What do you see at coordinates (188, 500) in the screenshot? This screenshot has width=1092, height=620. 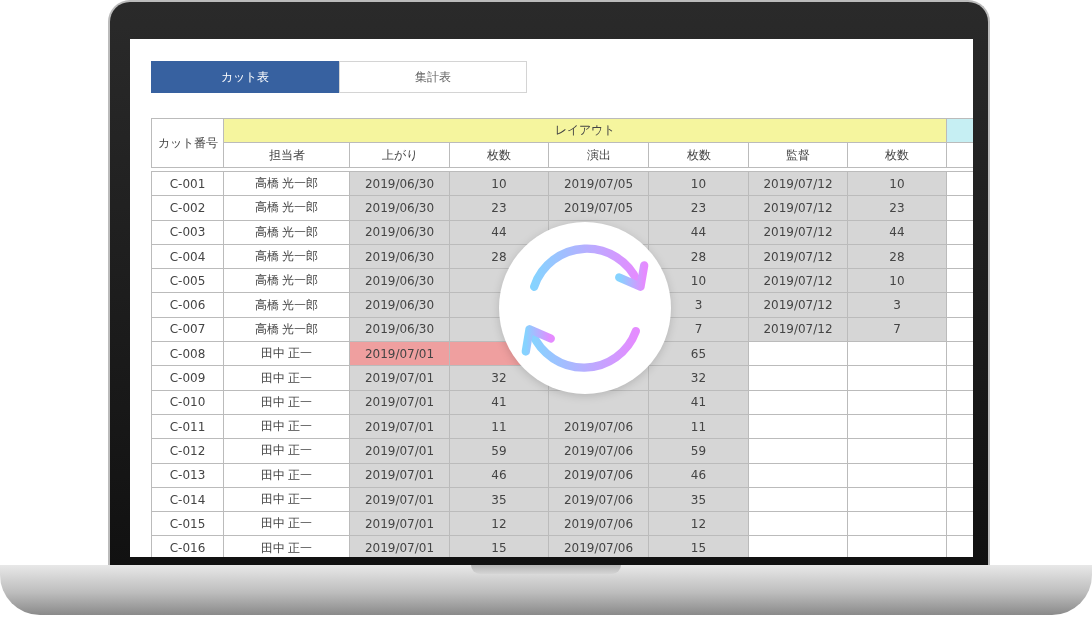 I see `table-cell: C-014` at bounding box center [188, 500].